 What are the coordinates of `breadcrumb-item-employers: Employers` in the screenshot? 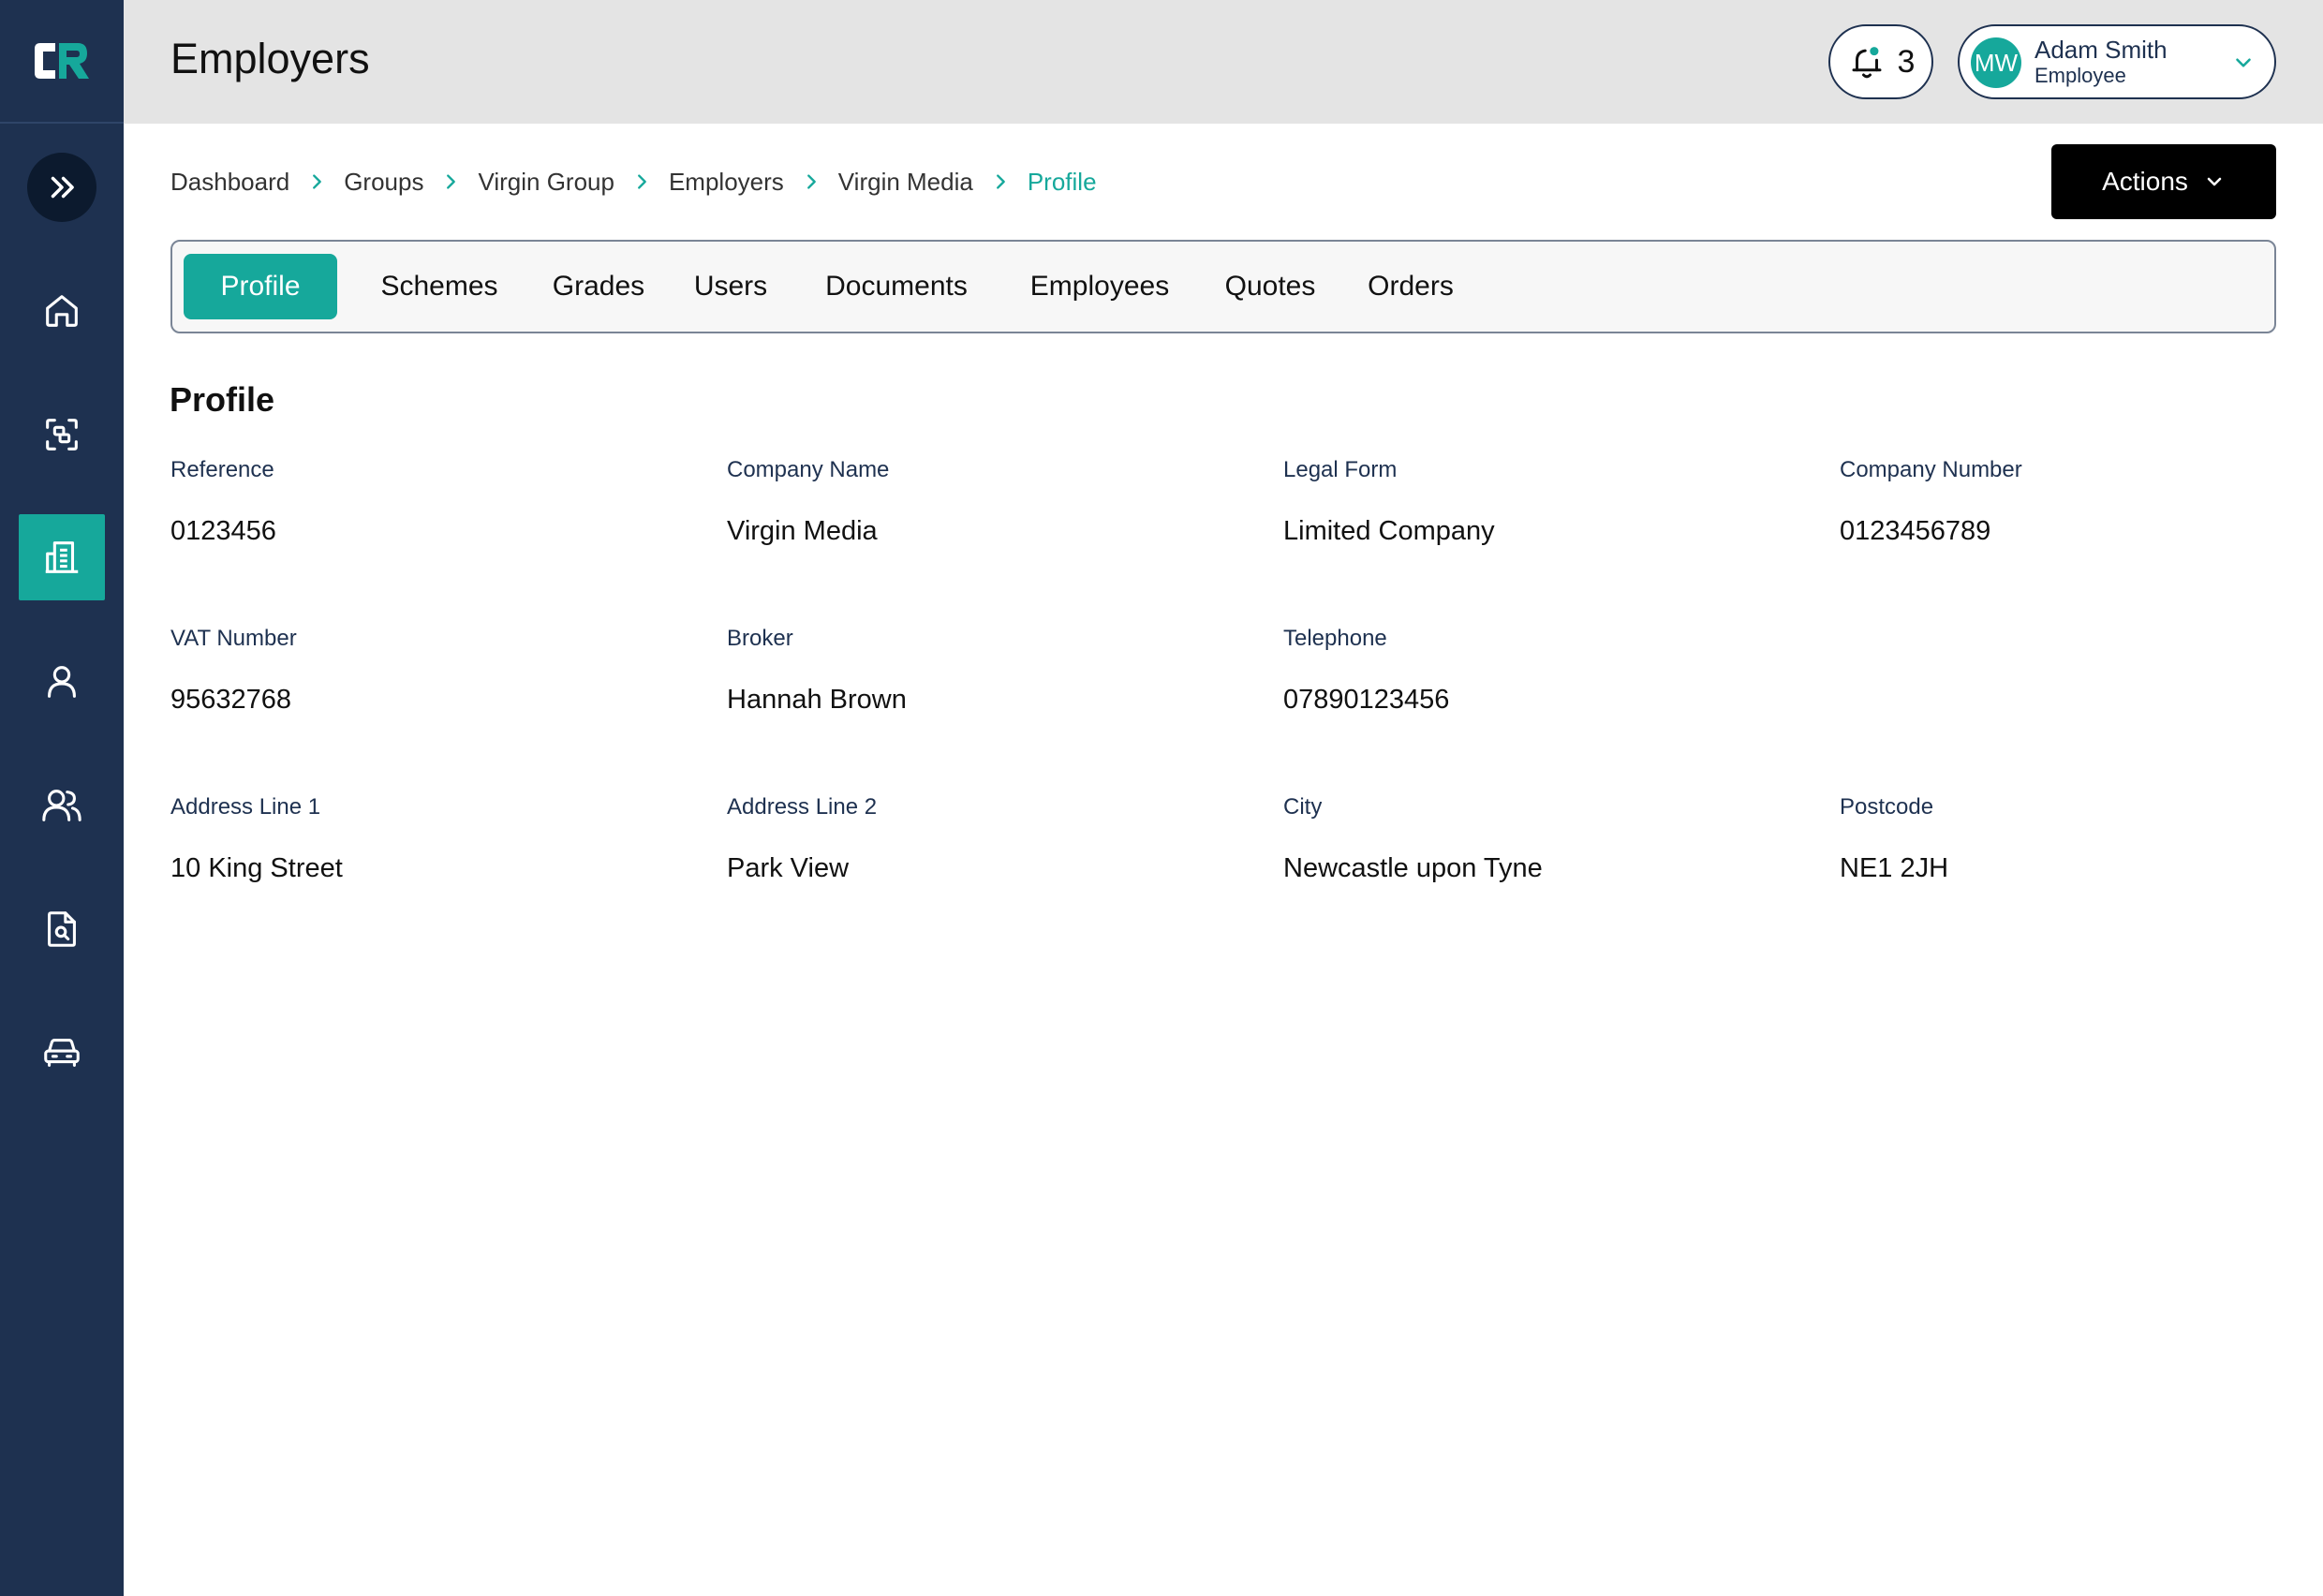 It's located at (726, 182).